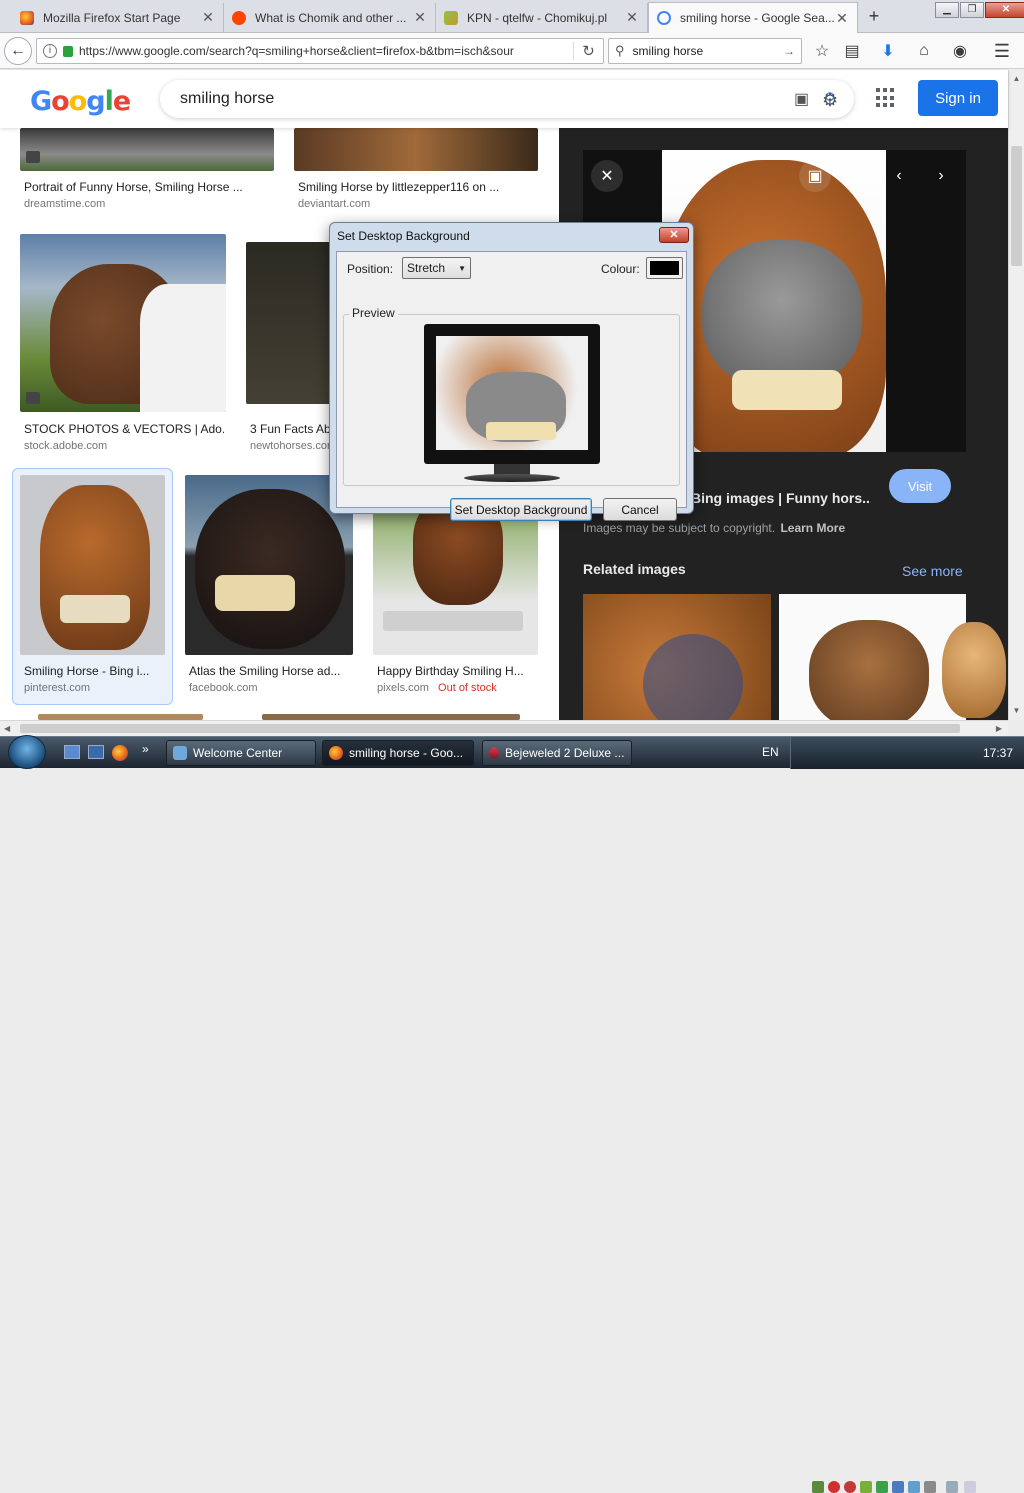  What do you see at coordinates (57, 688) in the screenshot?
I see `result-source: pinterest.com` at bounding box center [57, 688].